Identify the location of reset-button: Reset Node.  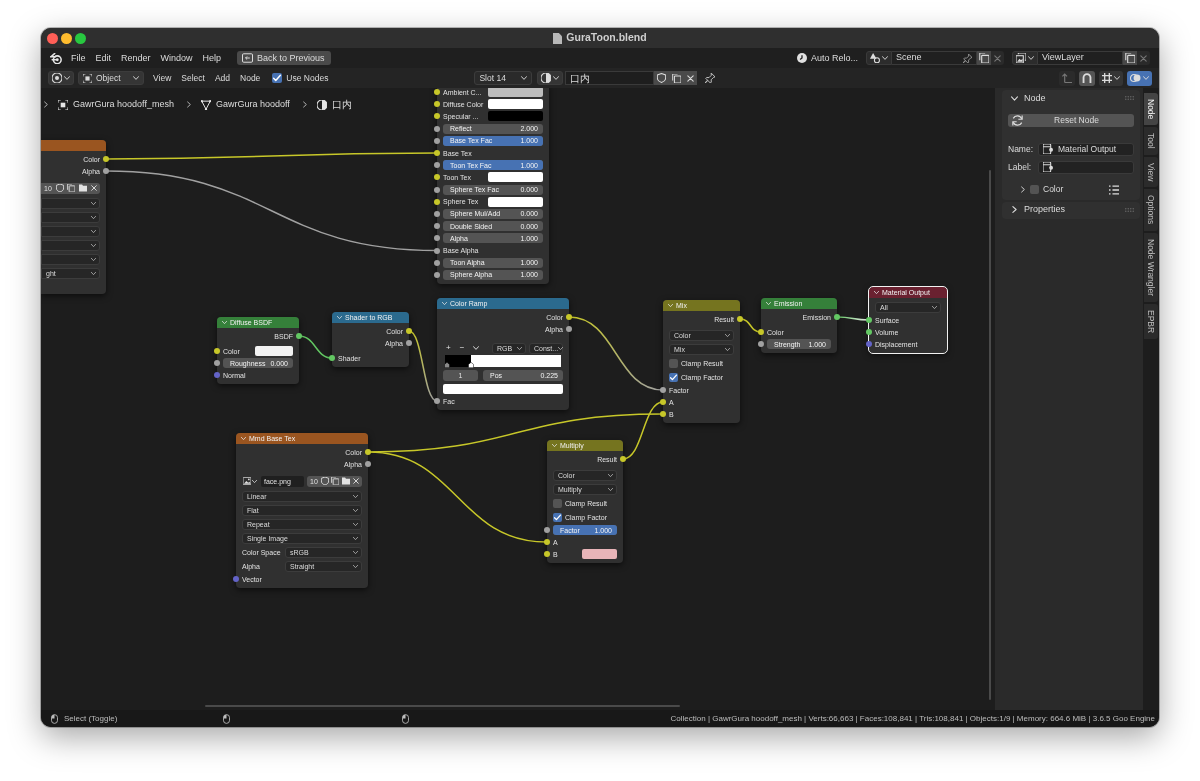
(1071, 120).